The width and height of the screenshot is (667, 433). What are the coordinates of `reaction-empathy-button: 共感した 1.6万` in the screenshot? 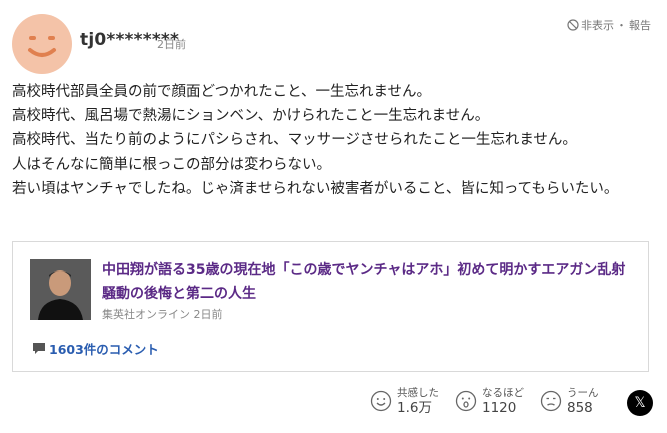 It's located at (404, 401).